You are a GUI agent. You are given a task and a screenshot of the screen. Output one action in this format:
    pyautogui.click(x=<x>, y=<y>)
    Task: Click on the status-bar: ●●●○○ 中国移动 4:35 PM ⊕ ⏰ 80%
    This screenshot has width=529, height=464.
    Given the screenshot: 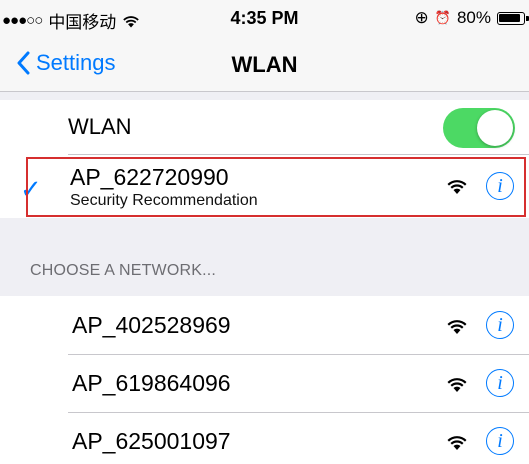 What is the action you would take?
    pyautogui.click(x=264, y=20)
    